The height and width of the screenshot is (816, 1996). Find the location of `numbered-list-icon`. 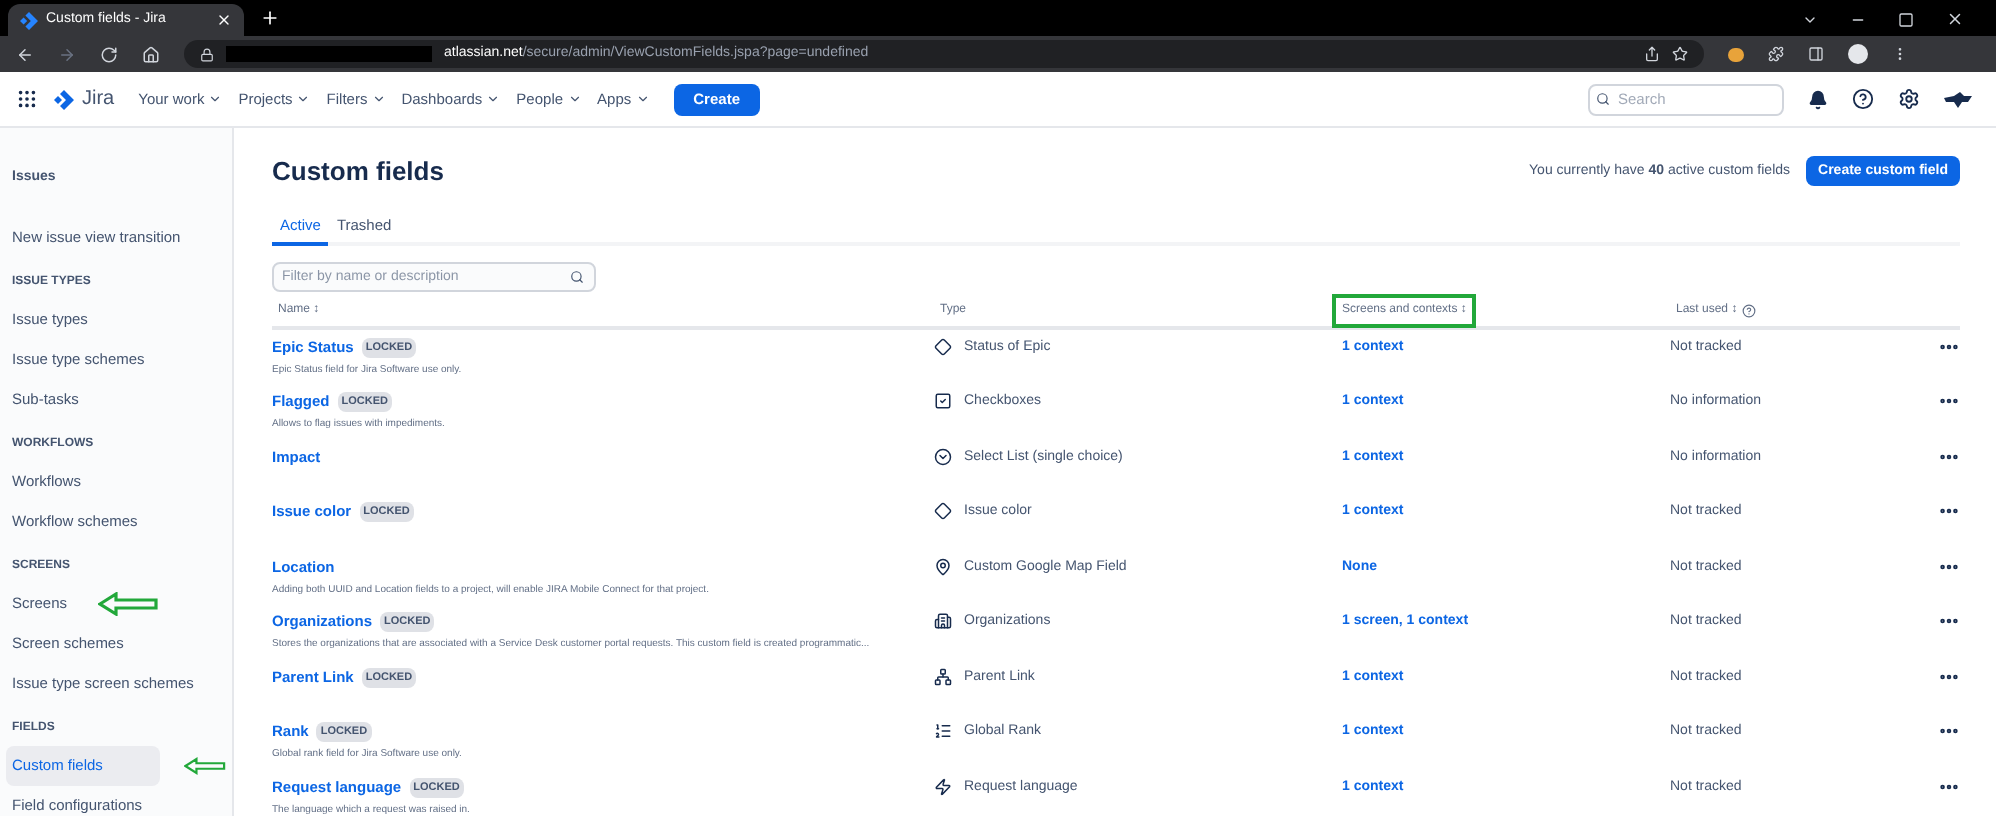

numbered-list-icon is located at coordinates (943, 731).